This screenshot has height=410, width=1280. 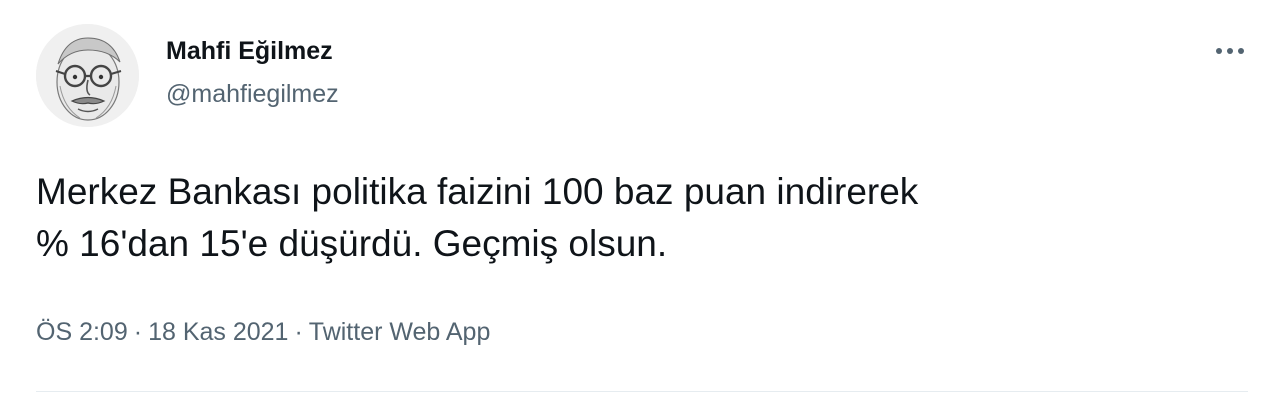 I want to click on avatar, so click(x=87, y=75).